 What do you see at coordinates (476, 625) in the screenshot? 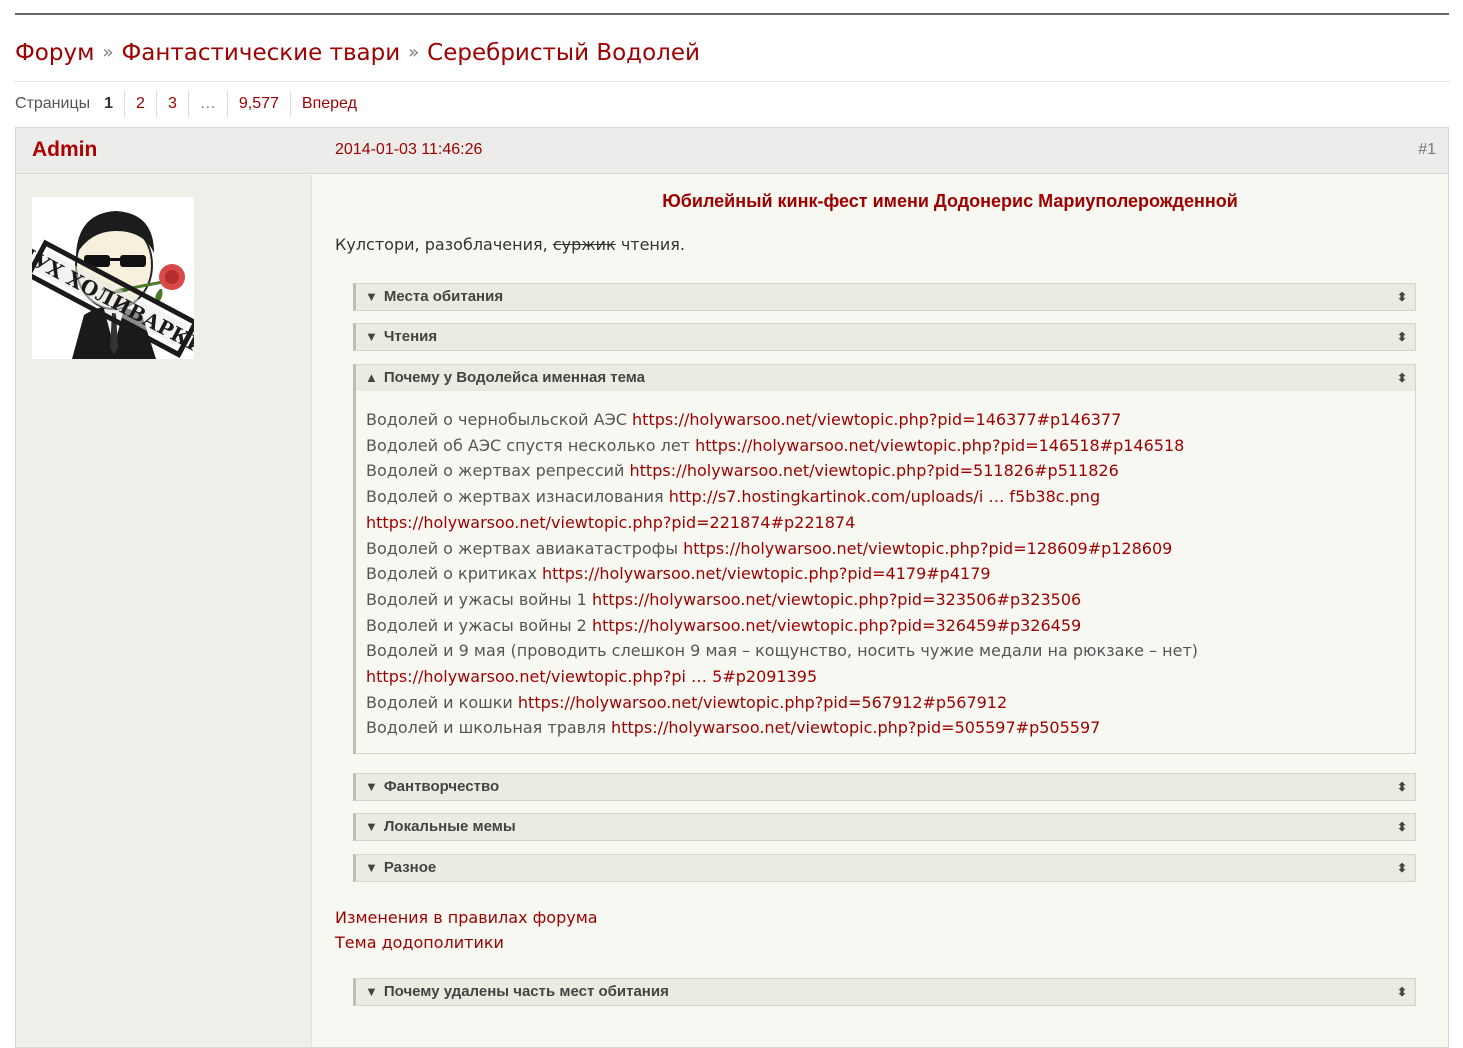
I see `spoiler-line-text: Водолей и ужасы войны 2` at bounding box center [476, 625].